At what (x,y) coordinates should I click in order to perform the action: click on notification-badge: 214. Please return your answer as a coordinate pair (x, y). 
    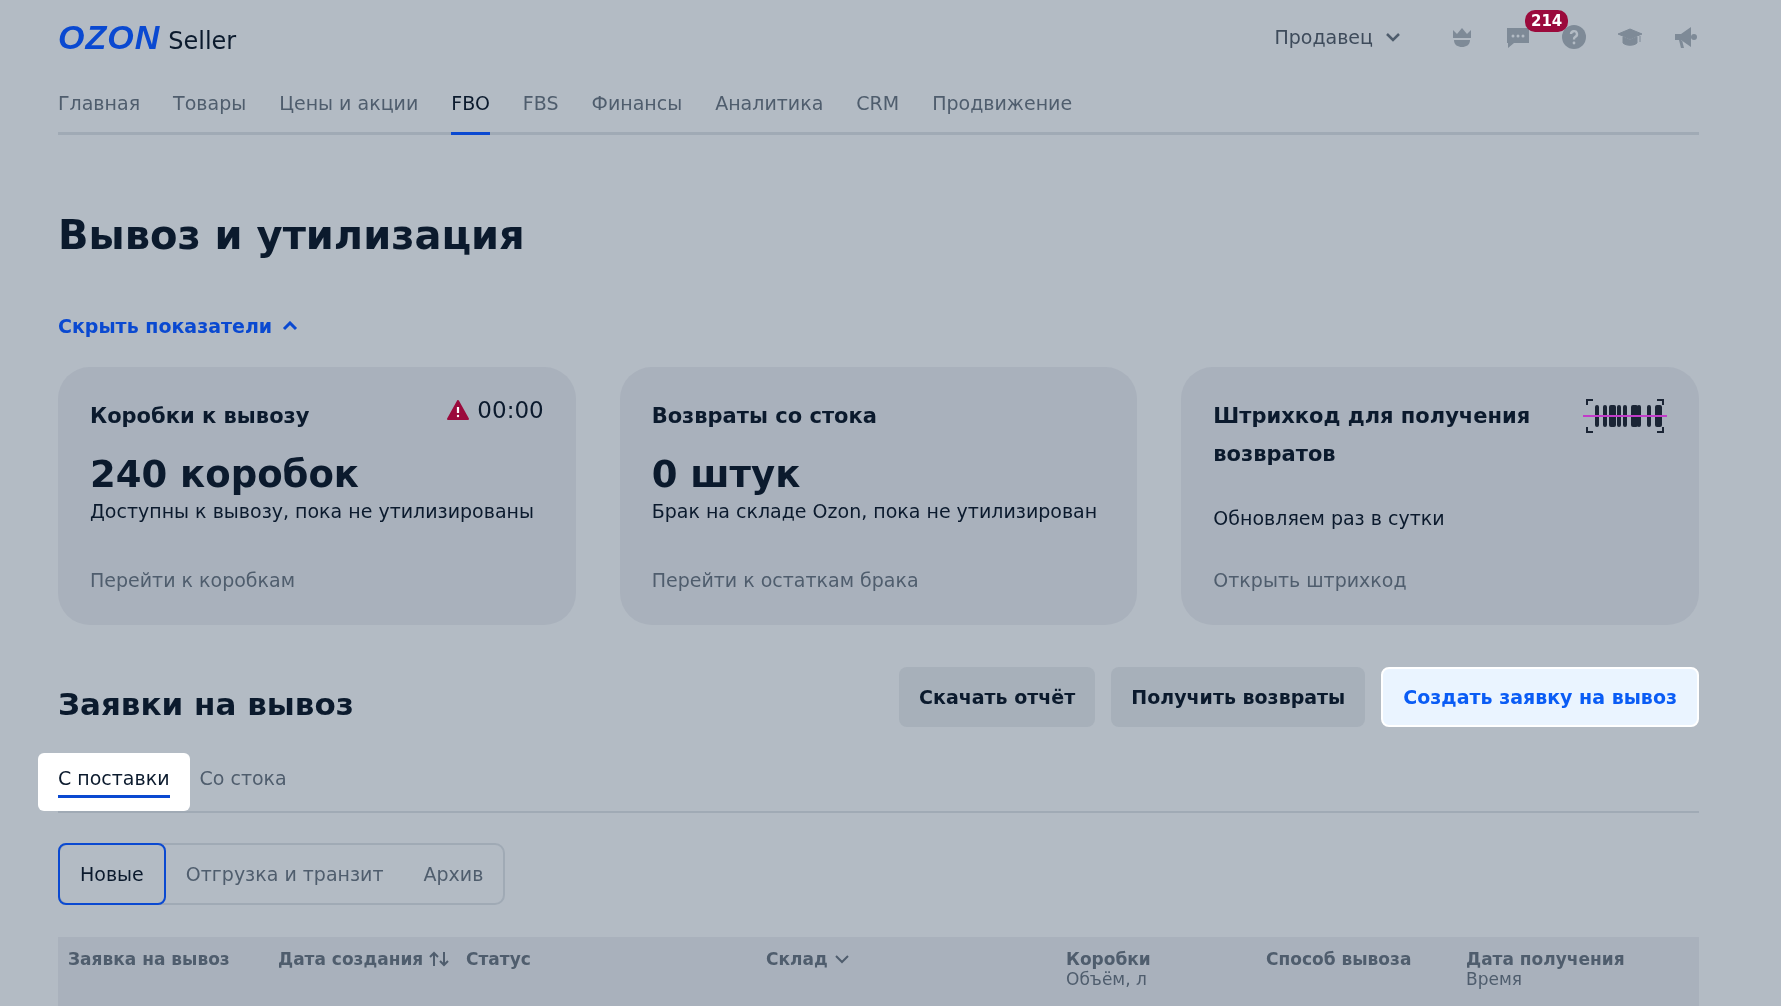
    Looking at the image, I should click on (1547, 21).